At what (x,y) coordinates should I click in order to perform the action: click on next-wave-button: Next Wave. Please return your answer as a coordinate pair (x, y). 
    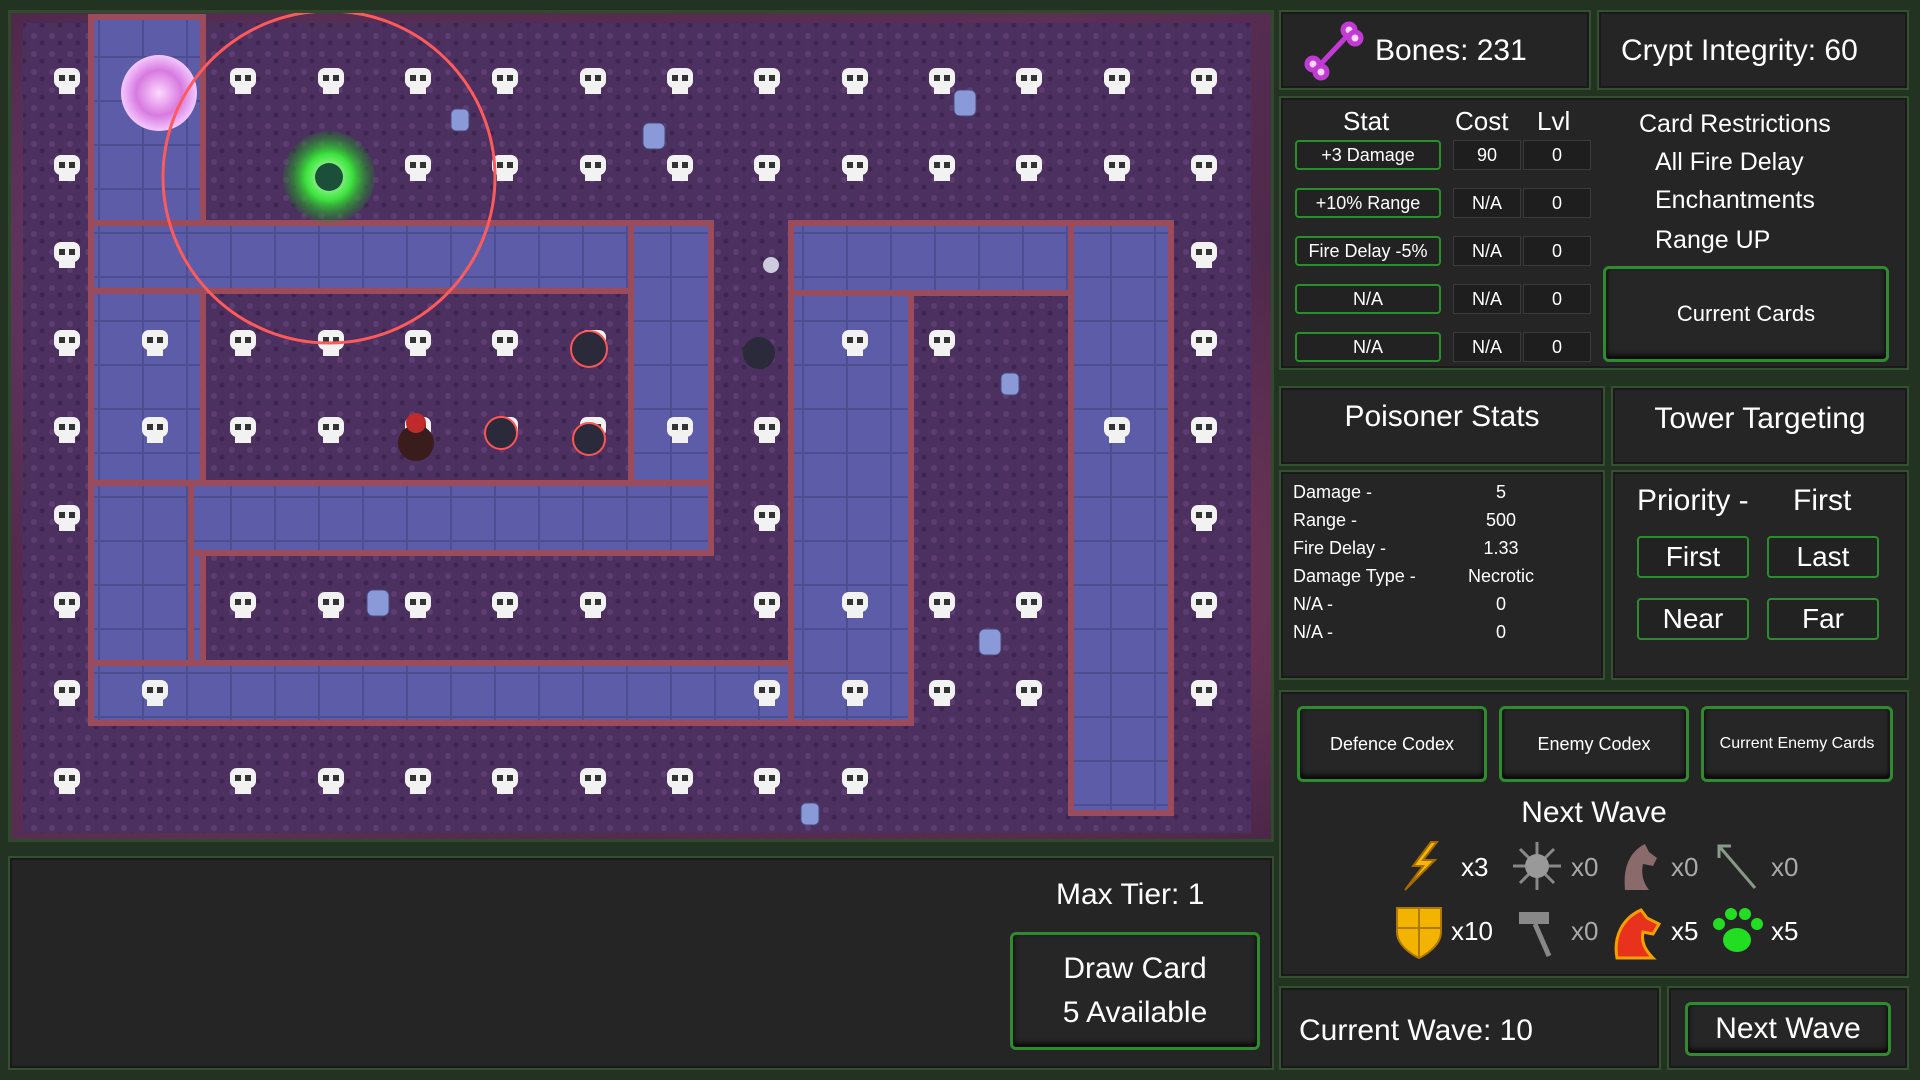
    Looking at the image, I should click on (1788, 1029).